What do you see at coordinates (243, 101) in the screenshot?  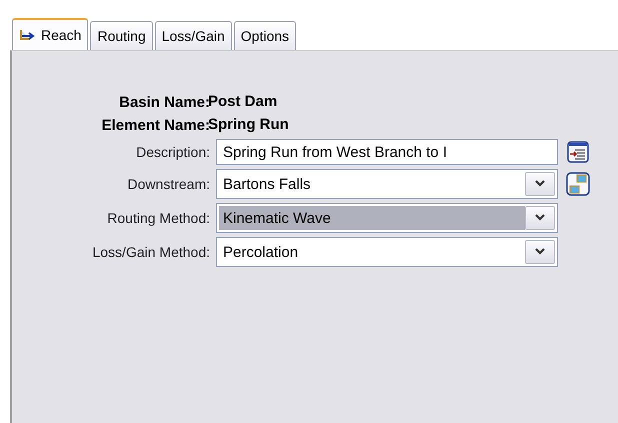 I see `info-value: Post Dam` at bounding box center [243, 101].